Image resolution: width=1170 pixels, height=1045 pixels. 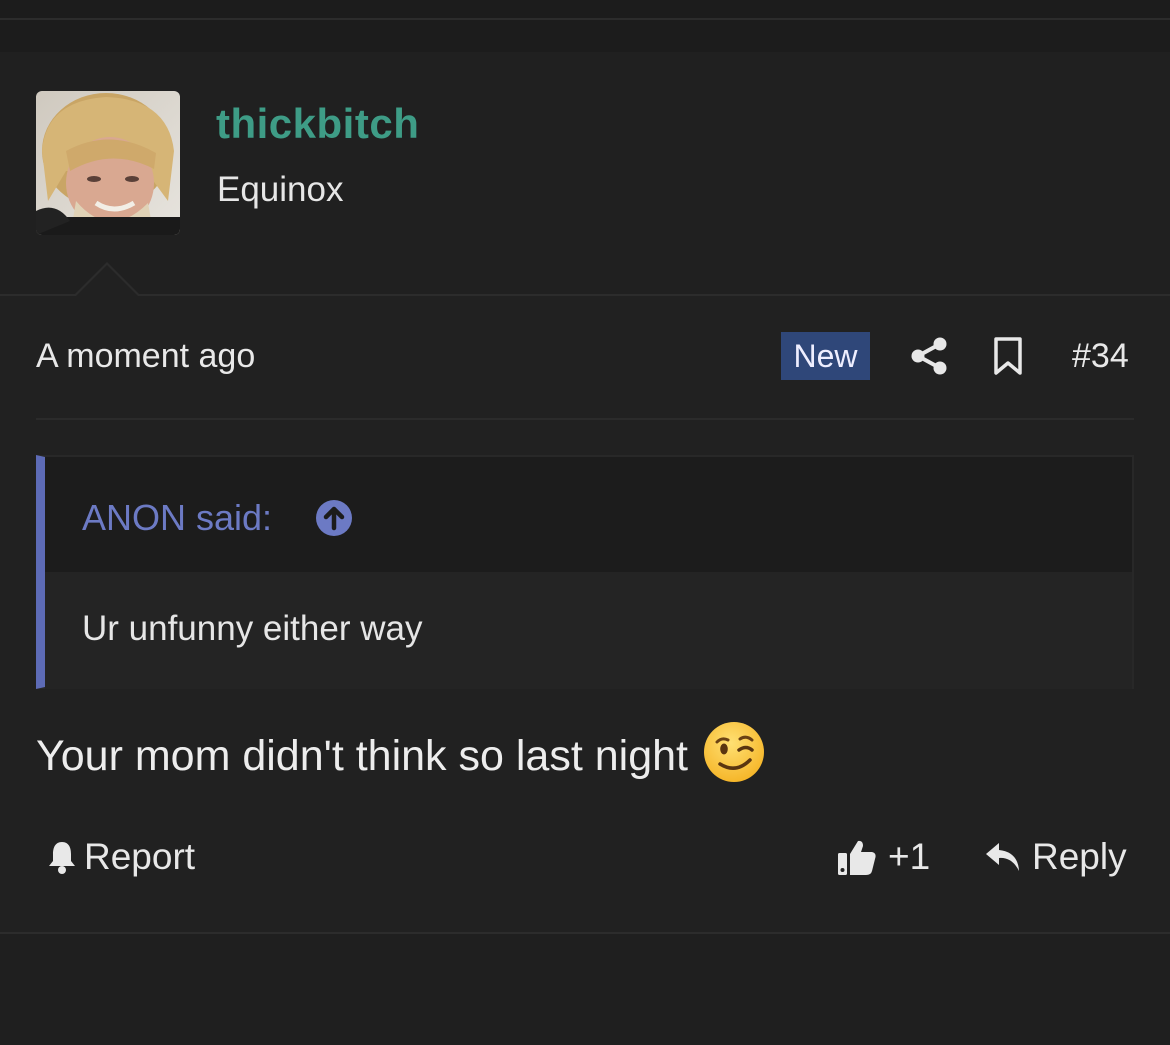 I want to click on bell-icon, so click(x=62, y=858).